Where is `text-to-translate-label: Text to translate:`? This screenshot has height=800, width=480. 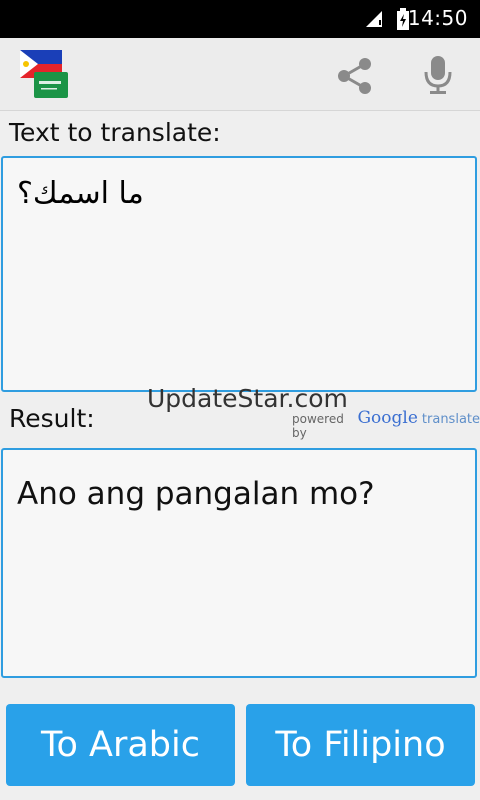
text-to-translate-label: Text to translate: is located at coordinates (115, 132).